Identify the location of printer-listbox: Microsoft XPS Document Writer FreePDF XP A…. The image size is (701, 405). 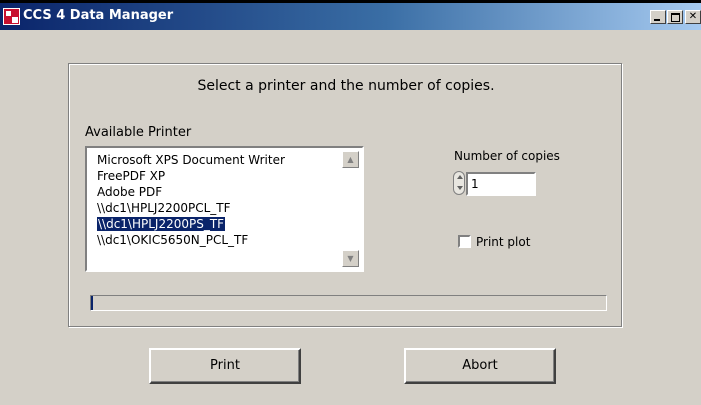
(224, 209).